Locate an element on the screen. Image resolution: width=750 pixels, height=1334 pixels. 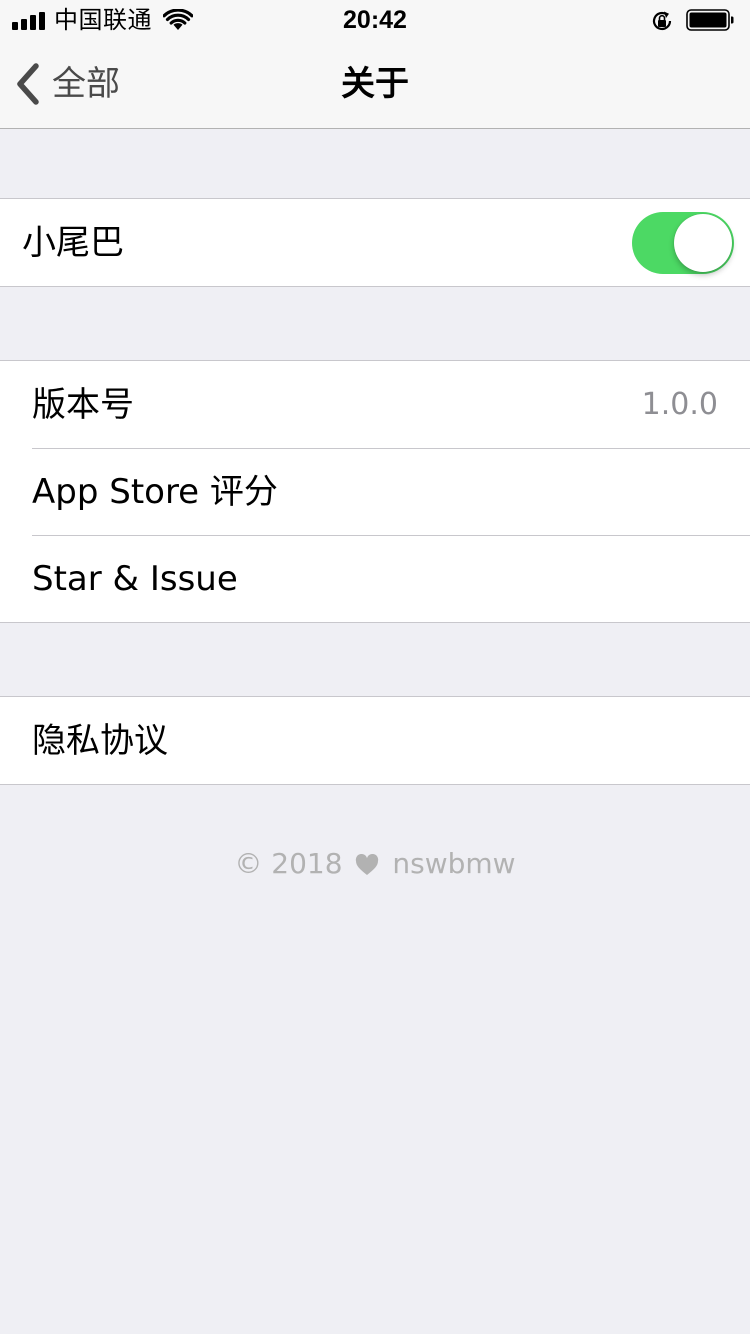
author-name: nswbmw is located at coordinates (454, 863).